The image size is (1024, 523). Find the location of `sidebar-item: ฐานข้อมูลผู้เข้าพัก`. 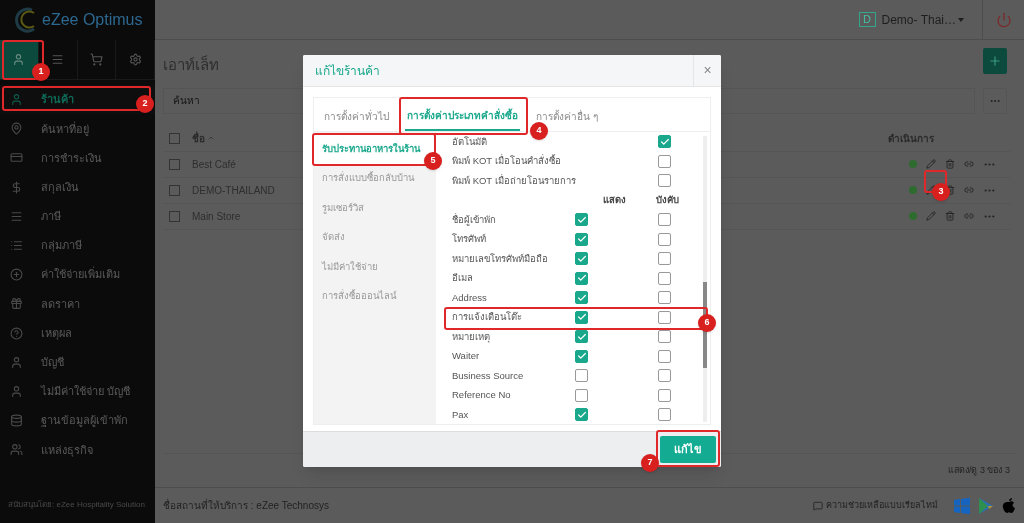

sidebar-item: ฐานข้อมูลผู้เข้าพัก is located at coordinates (77, 421).